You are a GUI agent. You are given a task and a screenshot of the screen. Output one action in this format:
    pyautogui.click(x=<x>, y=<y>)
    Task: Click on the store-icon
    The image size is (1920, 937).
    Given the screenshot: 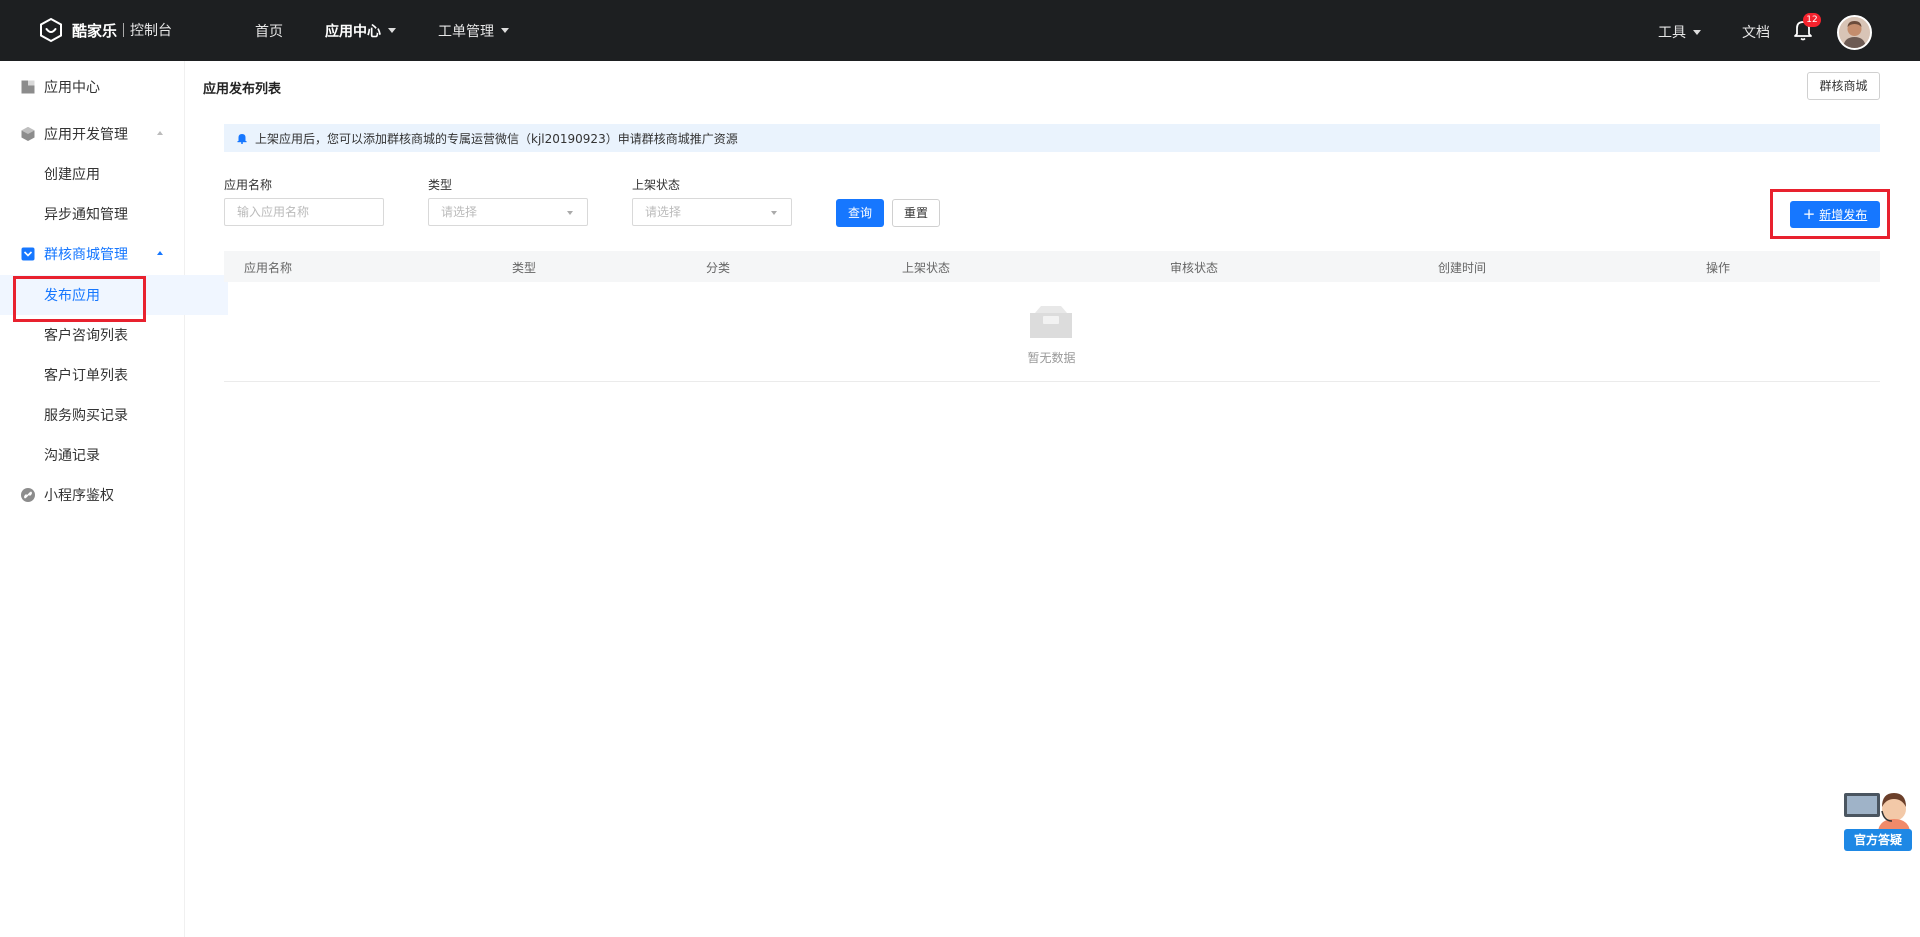 What is the action you would take?
    pyautogui.click(x=28, y=254)
    